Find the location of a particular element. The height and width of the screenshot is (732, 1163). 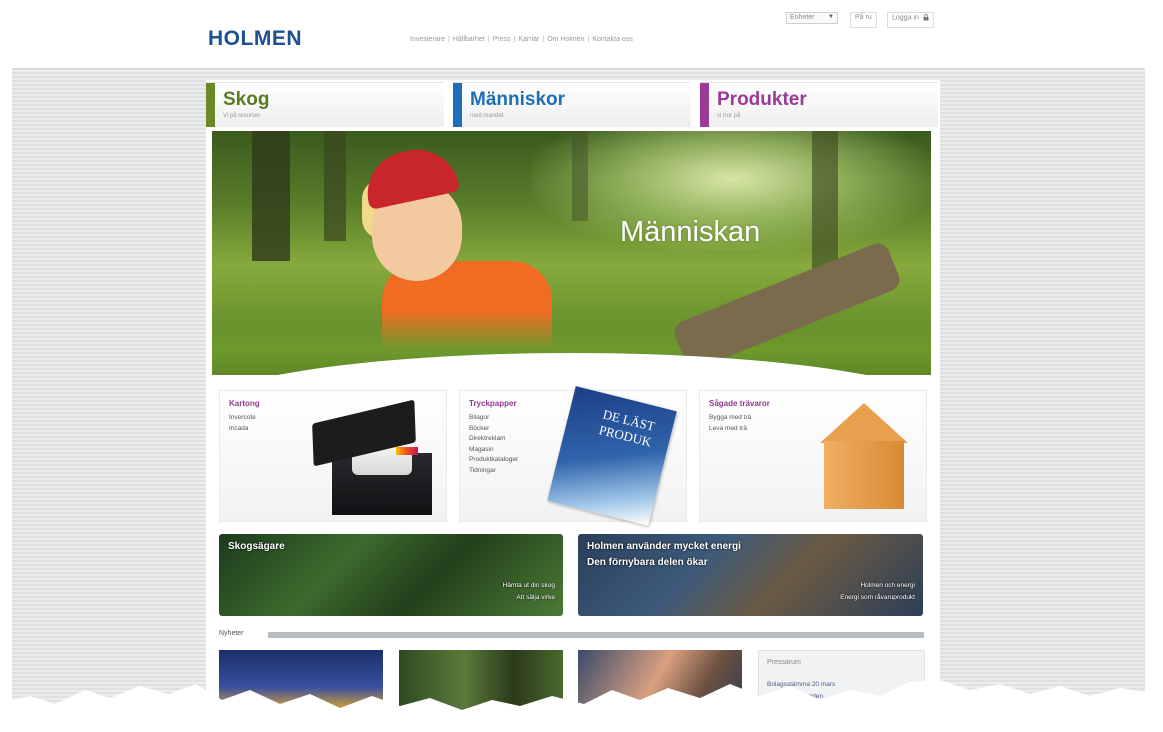

banner-title: Skogsägare is located at coordinates (256, 546).